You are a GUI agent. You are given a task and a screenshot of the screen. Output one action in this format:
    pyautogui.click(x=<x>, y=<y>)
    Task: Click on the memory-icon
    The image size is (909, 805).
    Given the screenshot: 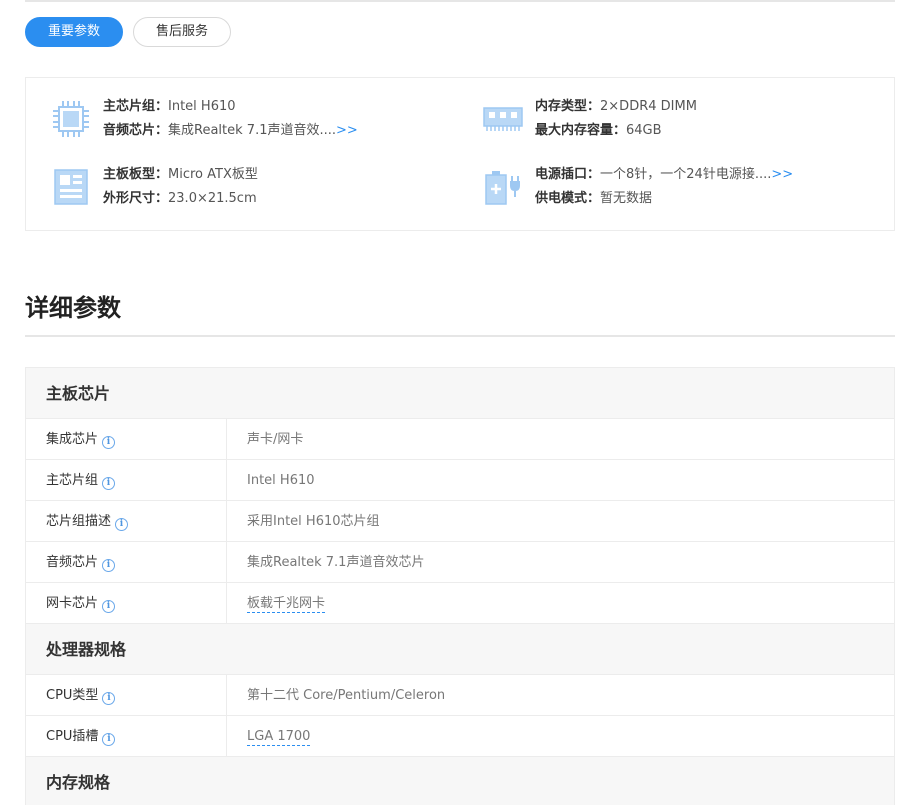 What is the action you would take?
    pyautogui.click(x=503, y=119)
    